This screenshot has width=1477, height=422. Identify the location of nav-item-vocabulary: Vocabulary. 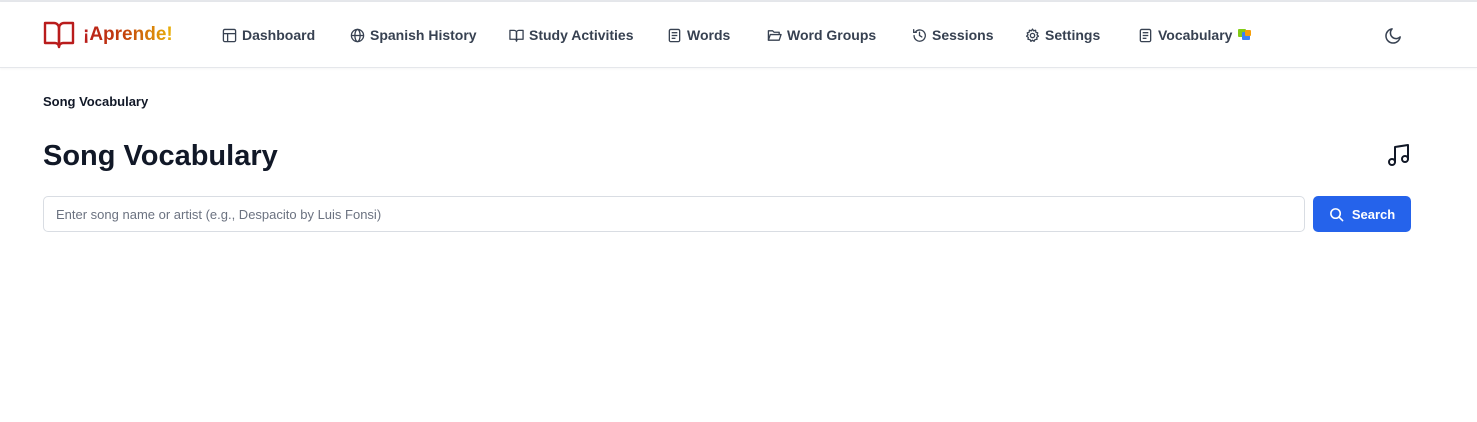
(1195, 35).